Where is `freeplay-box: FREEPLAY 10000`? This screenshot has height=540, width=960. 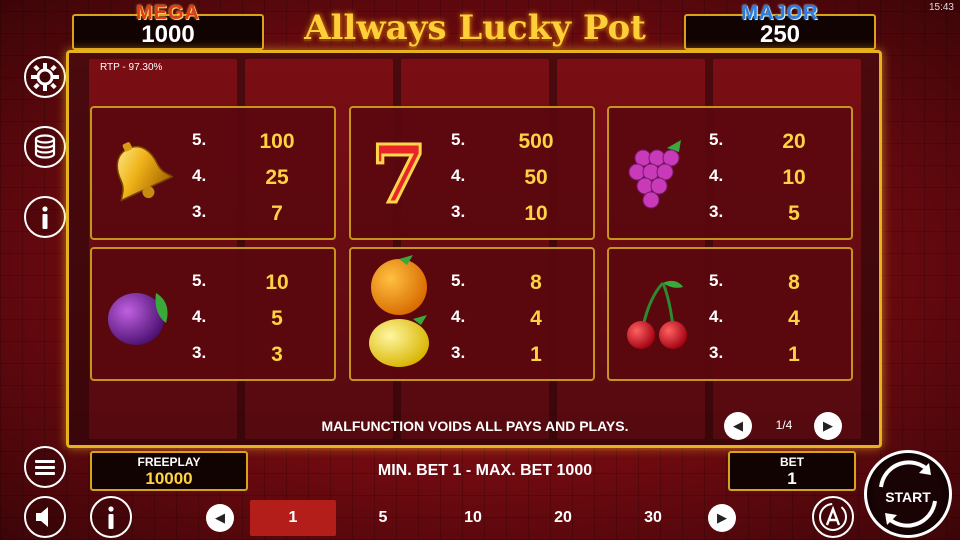 freeplay-box: FREEPLAY 10000 is located at coordinates (169, 471).